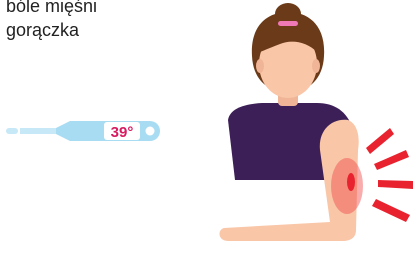 The height and width of the screenshot is (256, 413). Describe the element at coordinates (43, 30) in the screenshot. I see `symptom-fever: gorączka` at that location.